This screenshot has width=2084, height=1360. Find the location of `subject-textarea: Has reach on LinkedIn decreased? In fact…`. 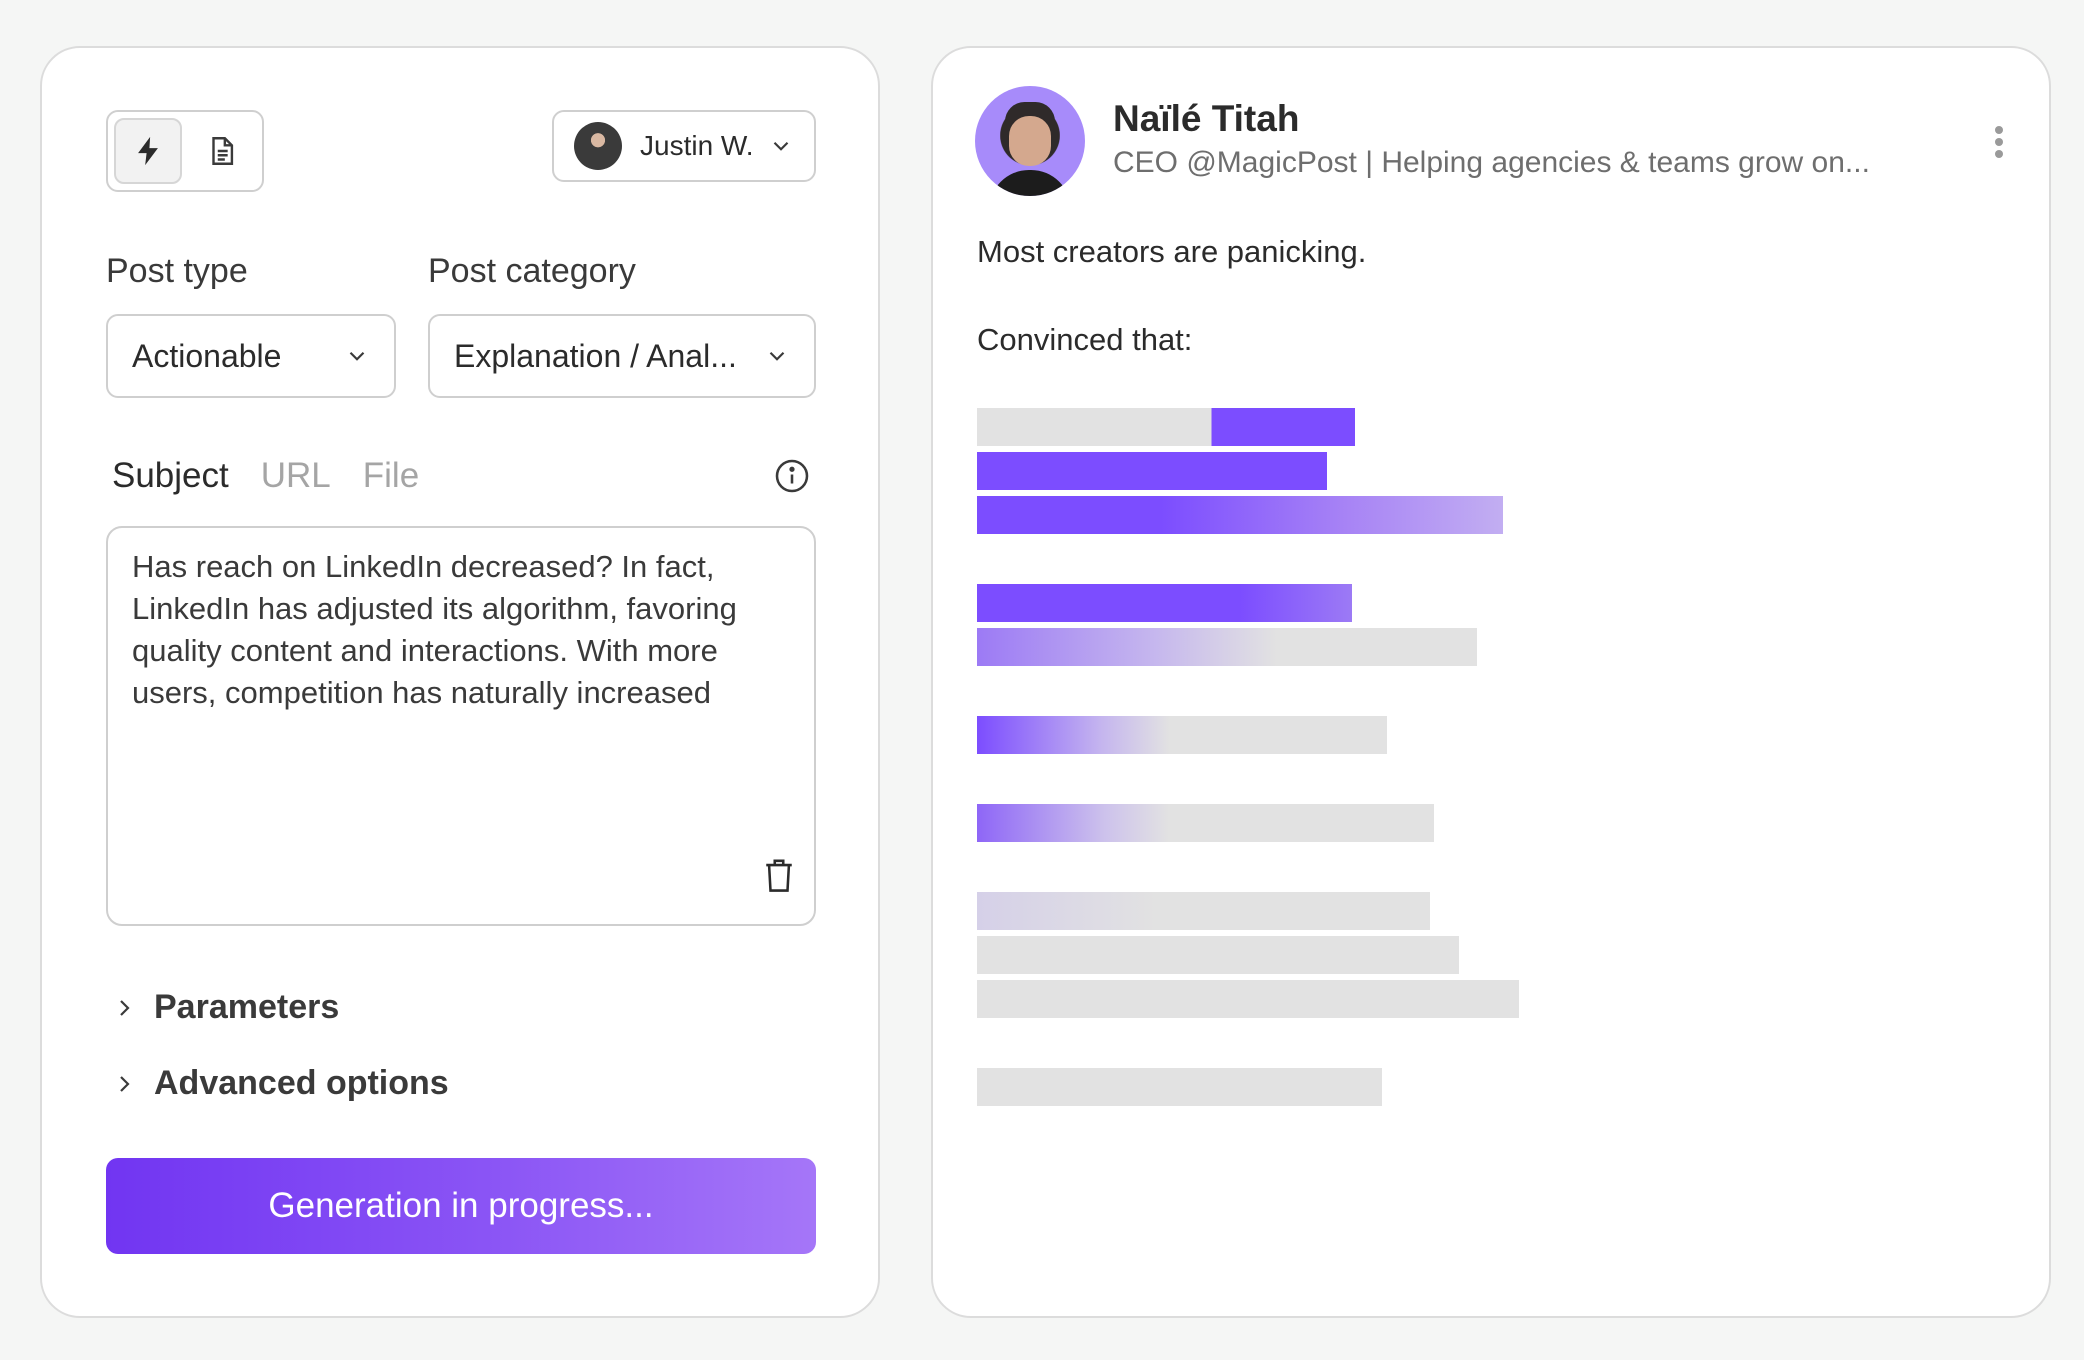

subject-textarea: Has reach on LinkedIn decreased? In fact… is located at coordinates (461, 726).